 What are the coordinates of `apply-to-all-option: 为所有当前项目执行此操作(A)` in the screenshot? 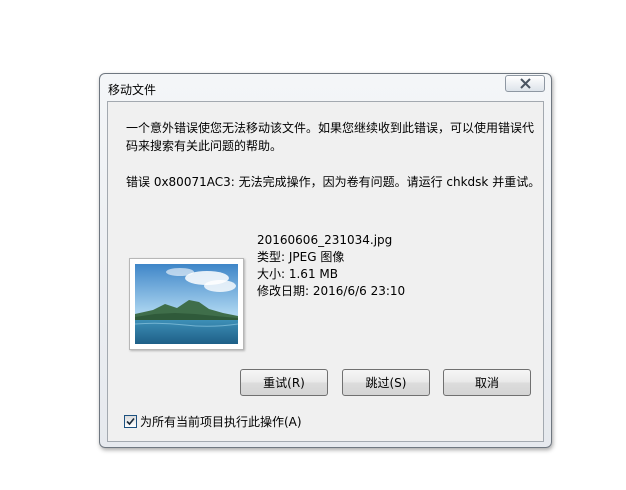 It's located at (213, 422).